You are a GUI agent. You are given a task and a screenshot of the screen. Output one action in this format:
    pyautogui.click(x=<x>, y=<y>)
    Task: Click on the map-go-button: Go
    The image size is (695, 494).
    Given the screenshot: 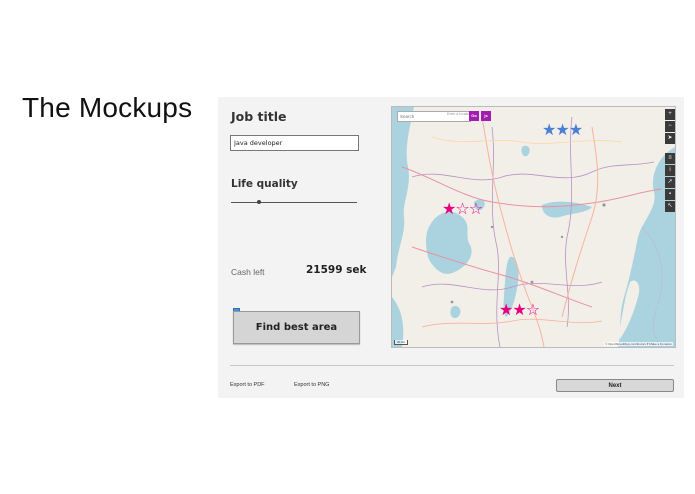 What is the action you would take?
    pyautogui.click(x=474, y=116)
    